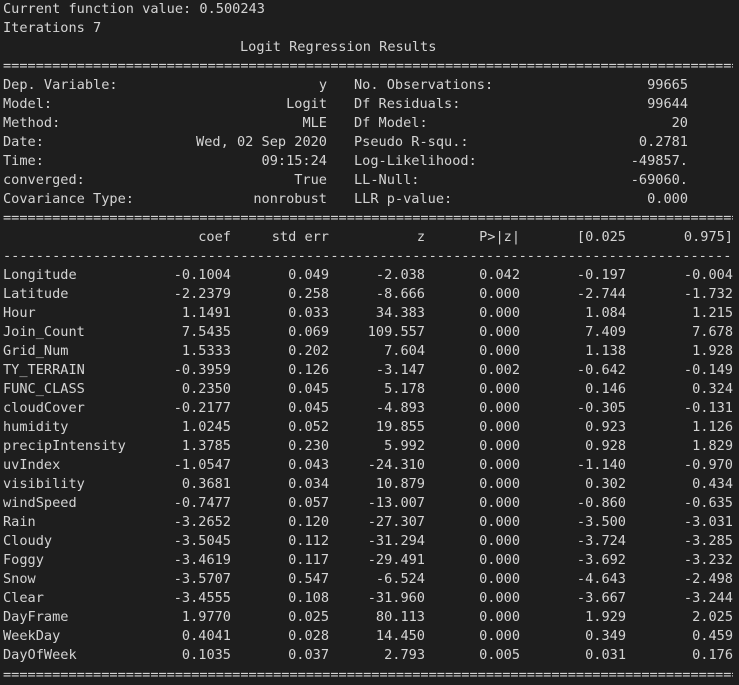  Describe the element at coordinates (712, 484) in the screenshot. I see `cell-ci-high: 0.434` at that location.